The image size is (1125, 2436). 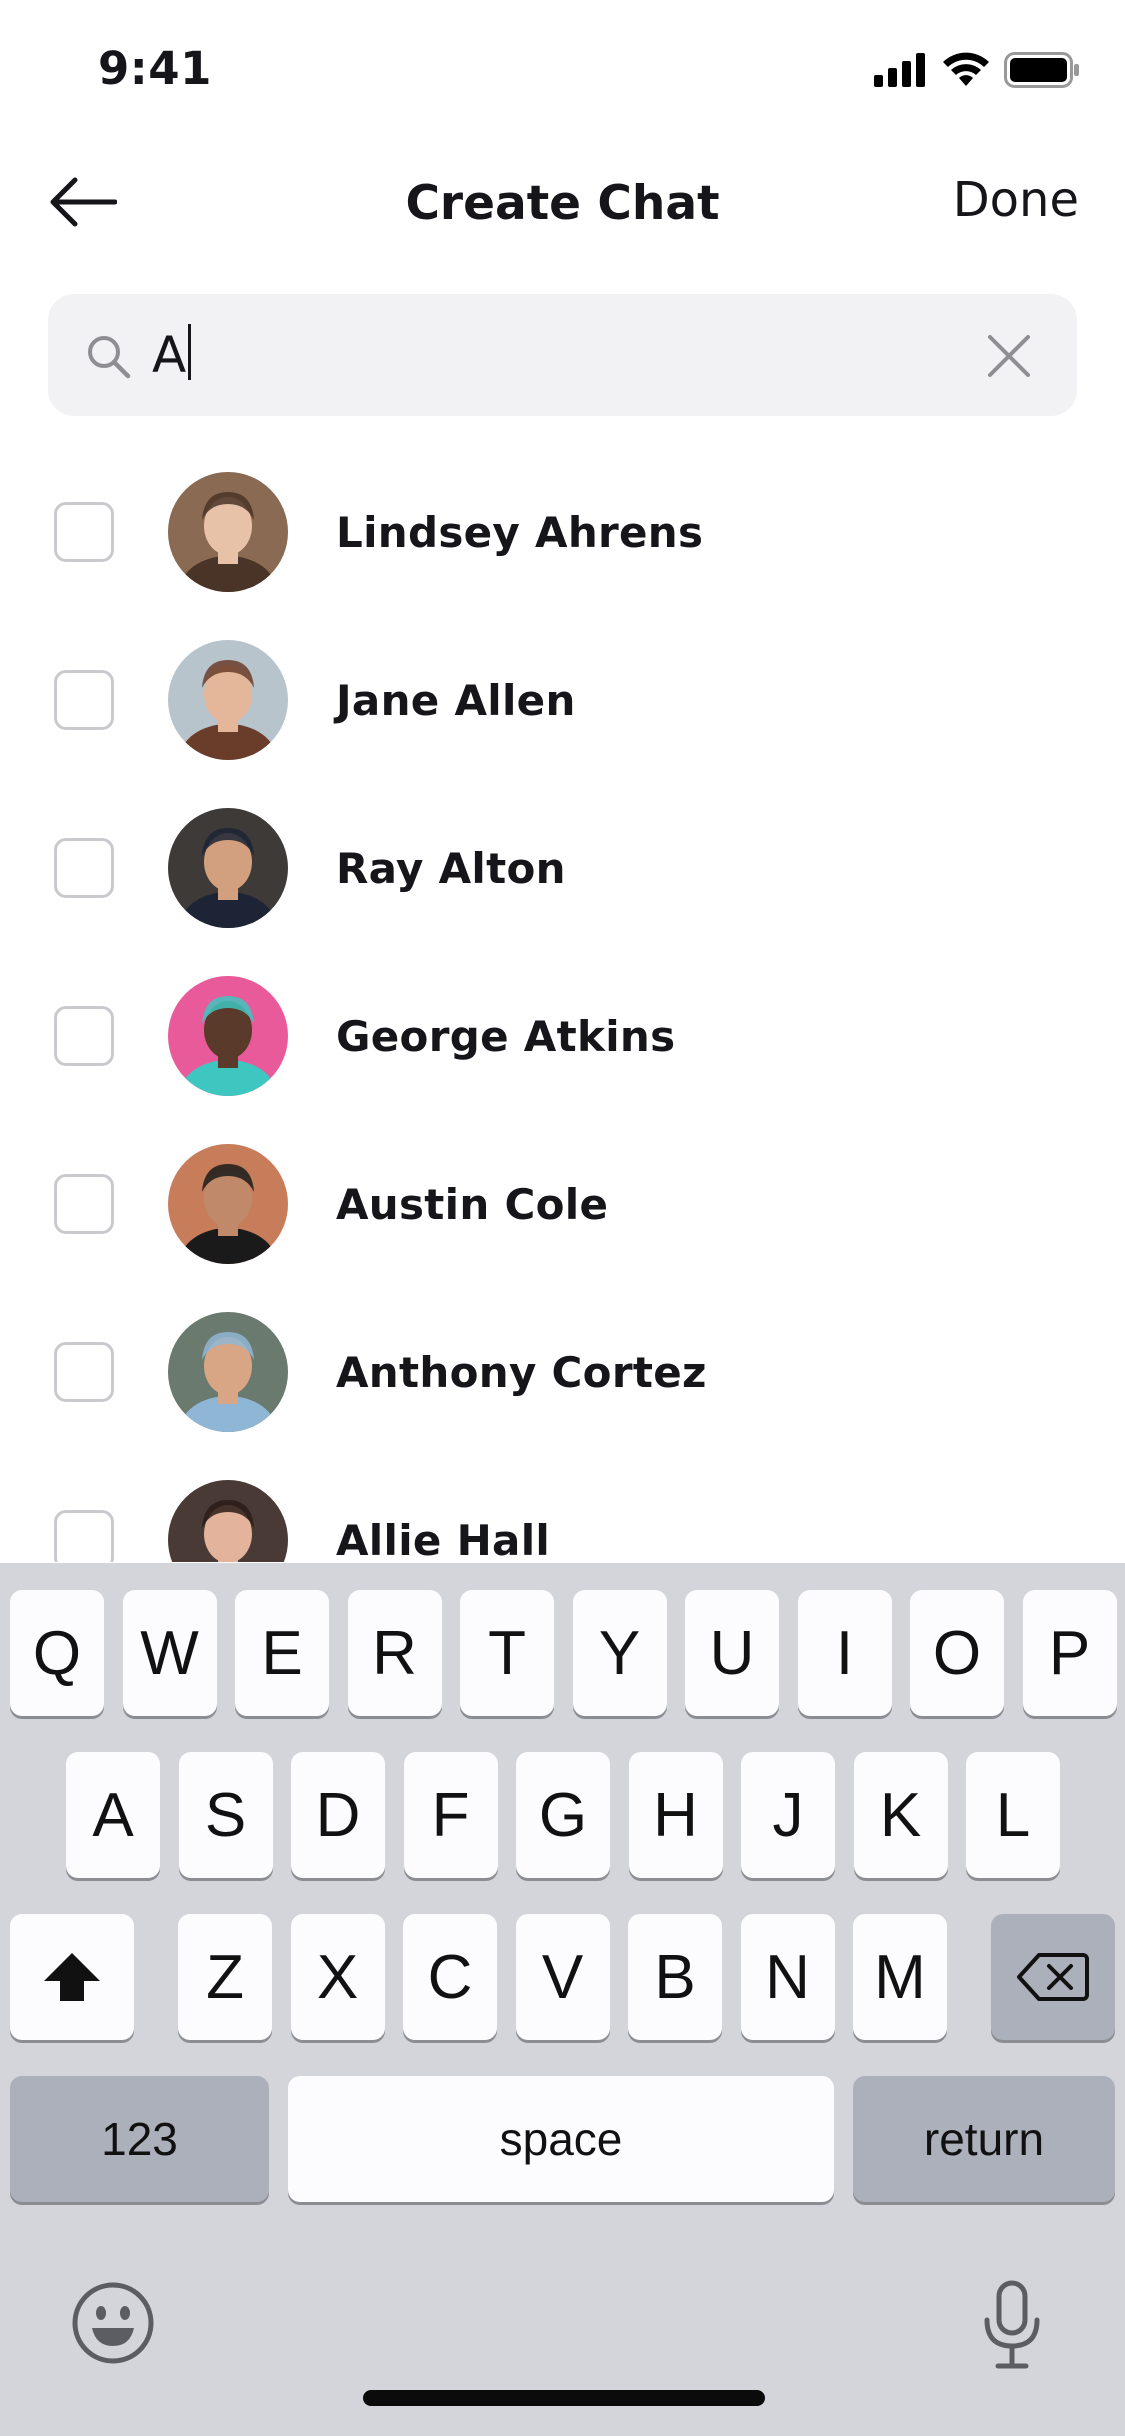 I want to click on key-x: X, so click(x=337, y=1977).